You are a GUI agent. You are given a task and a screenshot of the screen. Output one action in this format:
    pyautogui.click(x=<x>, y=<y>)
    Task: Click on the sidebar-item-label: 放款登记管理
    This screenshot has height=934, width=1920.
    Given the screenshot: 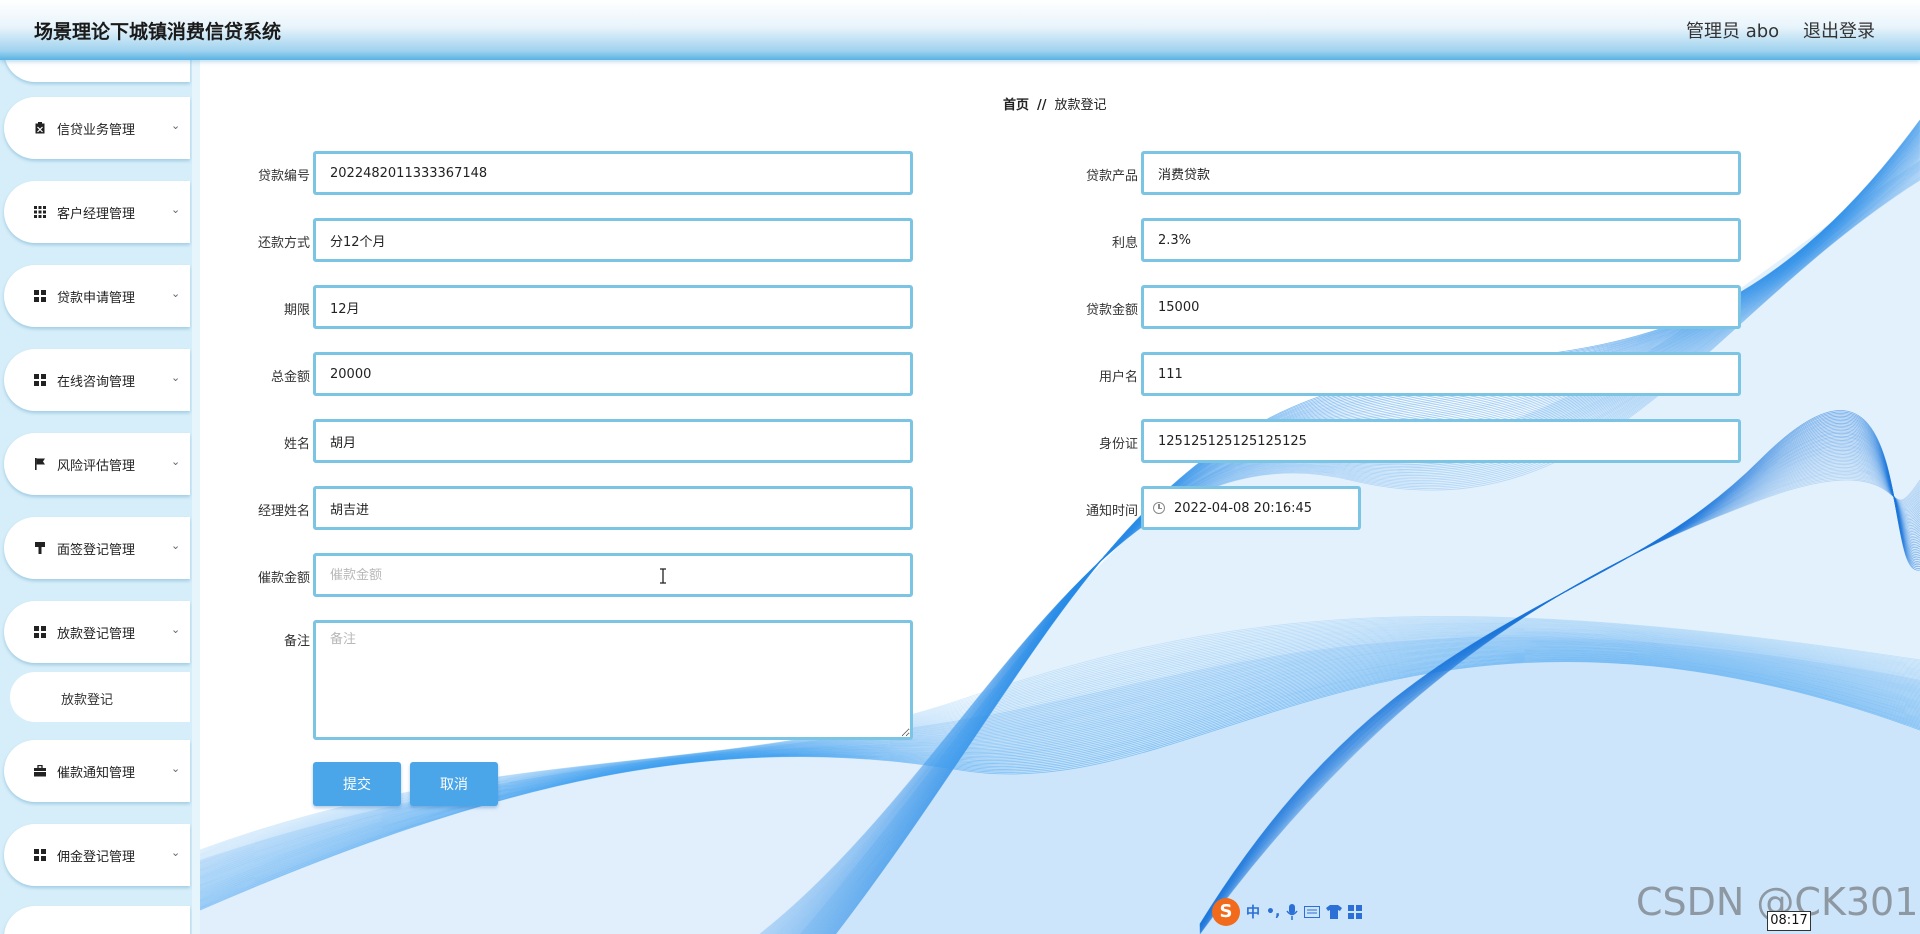 What is the action you would take?
    pyautogui.click(x=96, y=634)
    